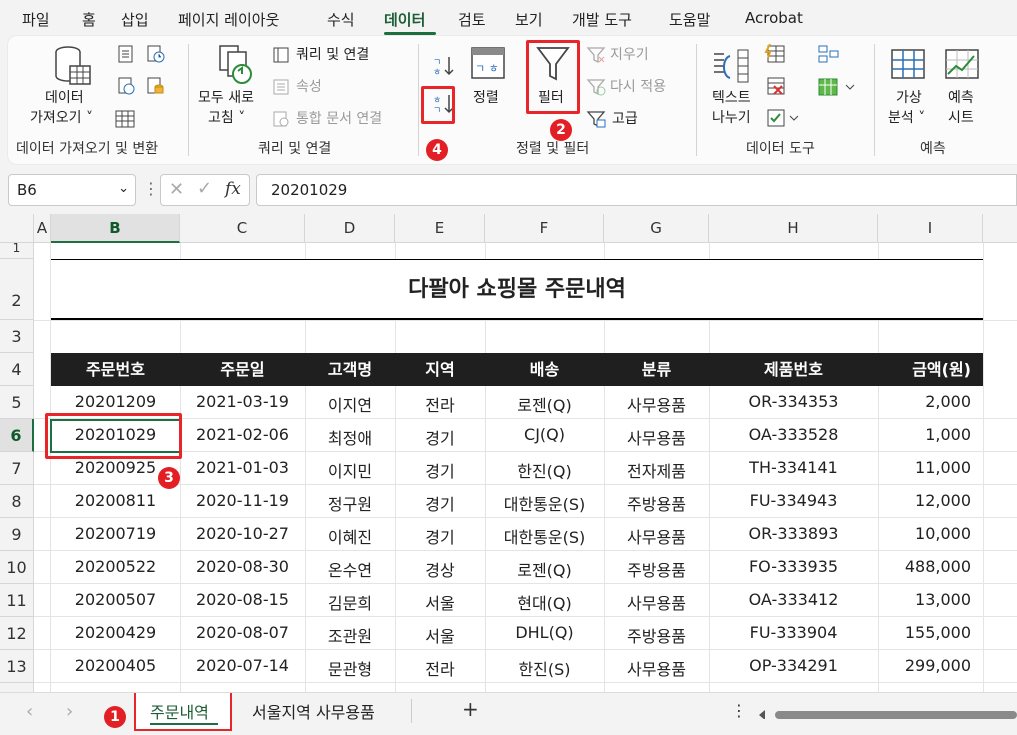 The image size is (1017, 735). What do you see at coordinates (776, 87) in the screenshot?
I see `remove-duplicates-icon` at bounding box center [776, 87].